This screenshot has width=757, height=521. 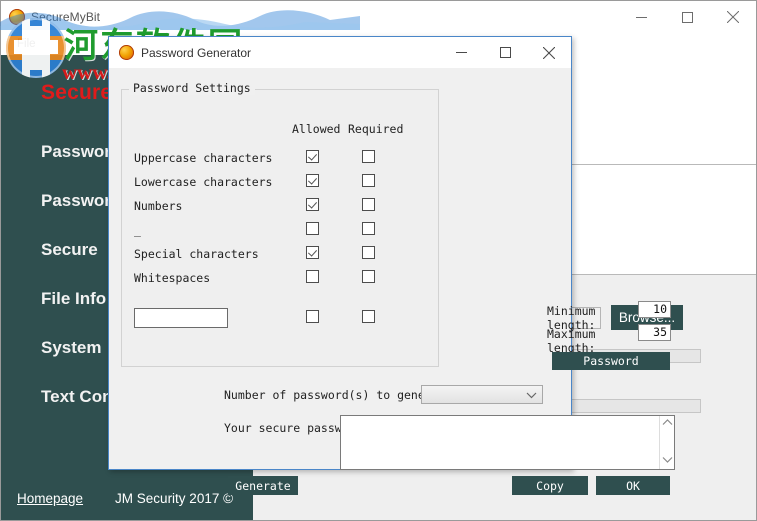 I want to click on sidebar-item-label: Secure, so click(x=69, y=249).